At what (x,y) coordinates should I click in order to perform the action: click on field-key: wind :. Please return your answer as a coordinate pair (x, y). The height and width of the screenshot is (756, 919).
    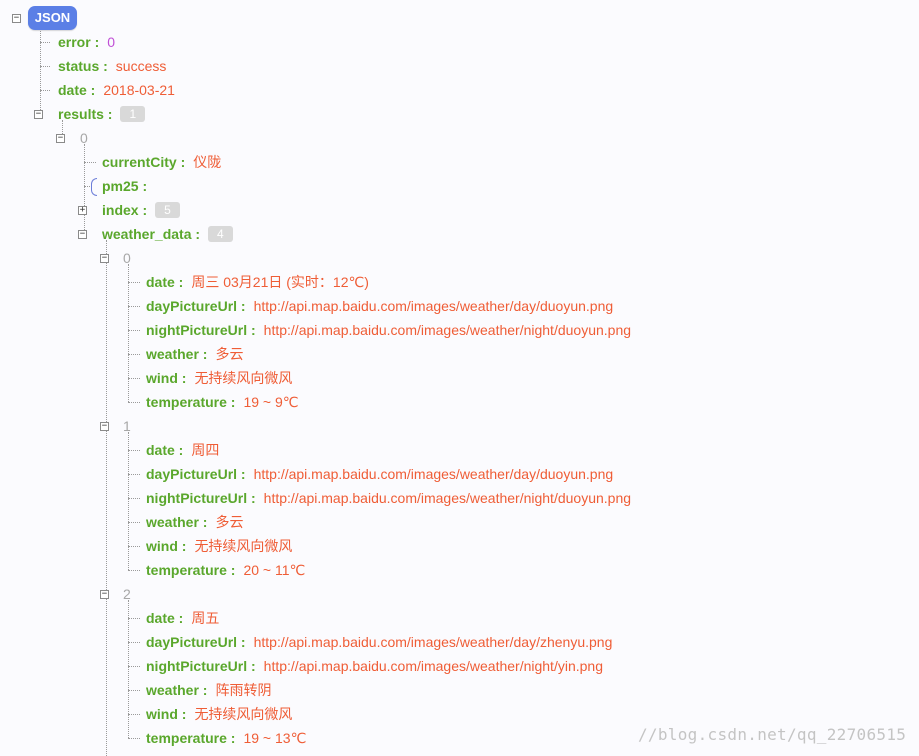
    Looking at the image, I should click on (166, 378).